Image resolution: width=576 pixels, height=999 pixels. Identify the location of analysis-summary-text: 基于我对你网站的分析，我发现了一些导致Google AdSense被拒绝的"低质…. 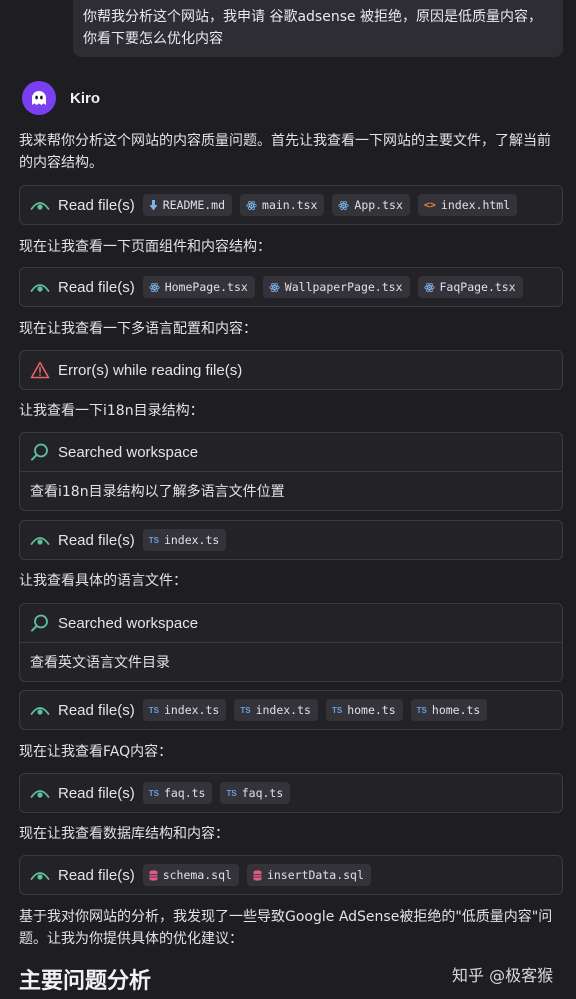
(286, 928).